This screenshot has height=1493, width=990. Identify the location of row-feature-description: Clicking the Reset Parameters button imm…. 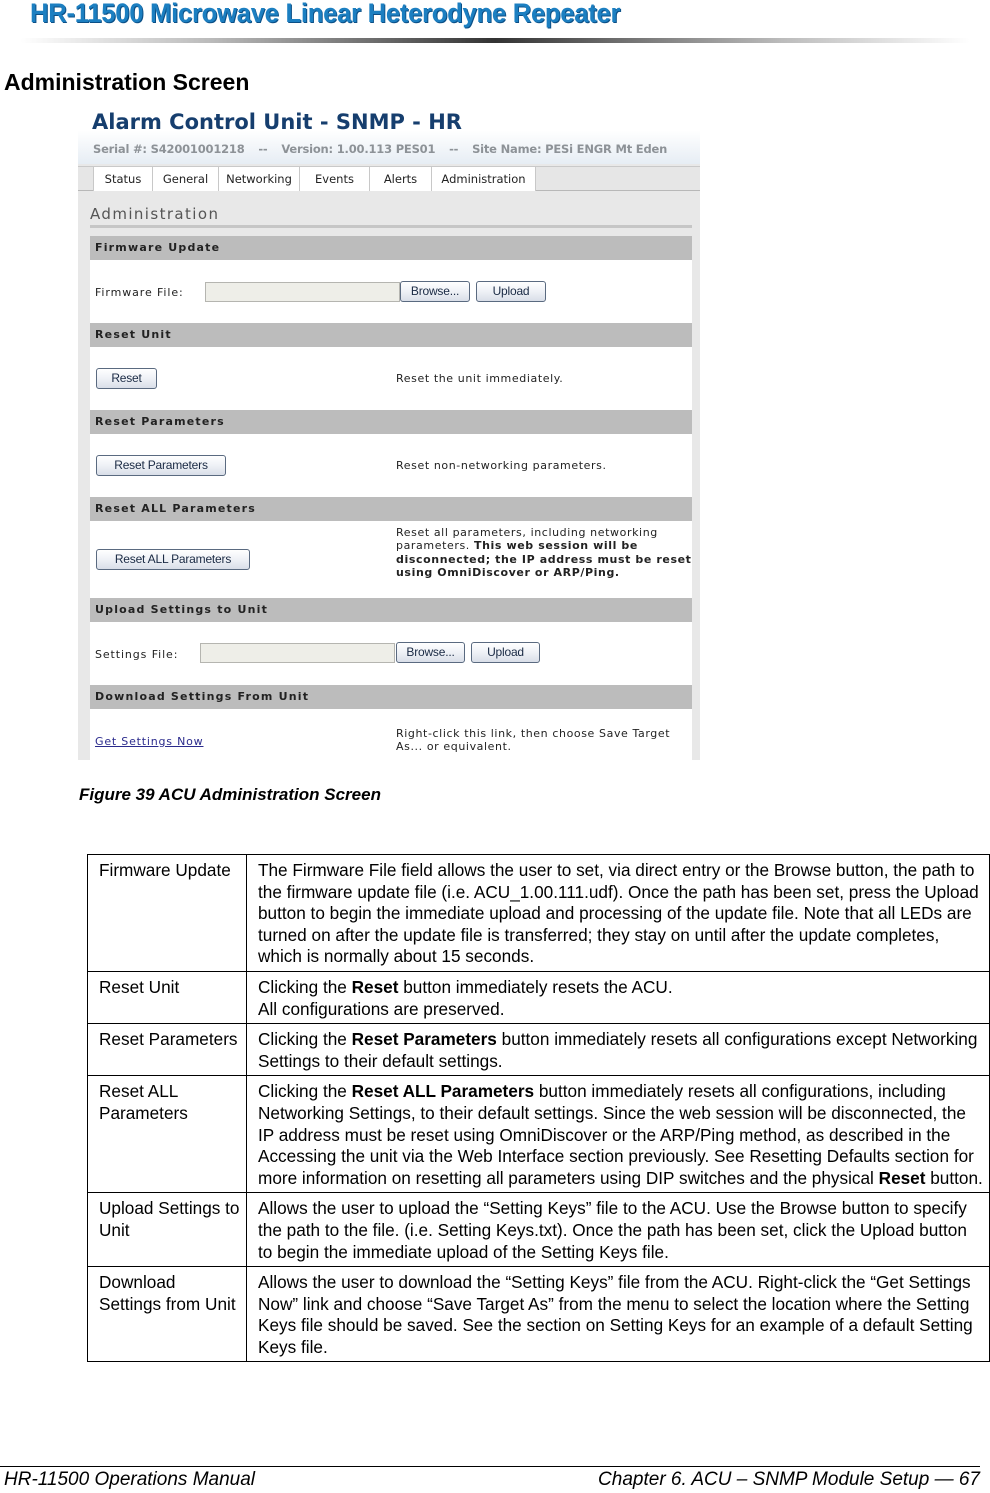
(618, 1050).